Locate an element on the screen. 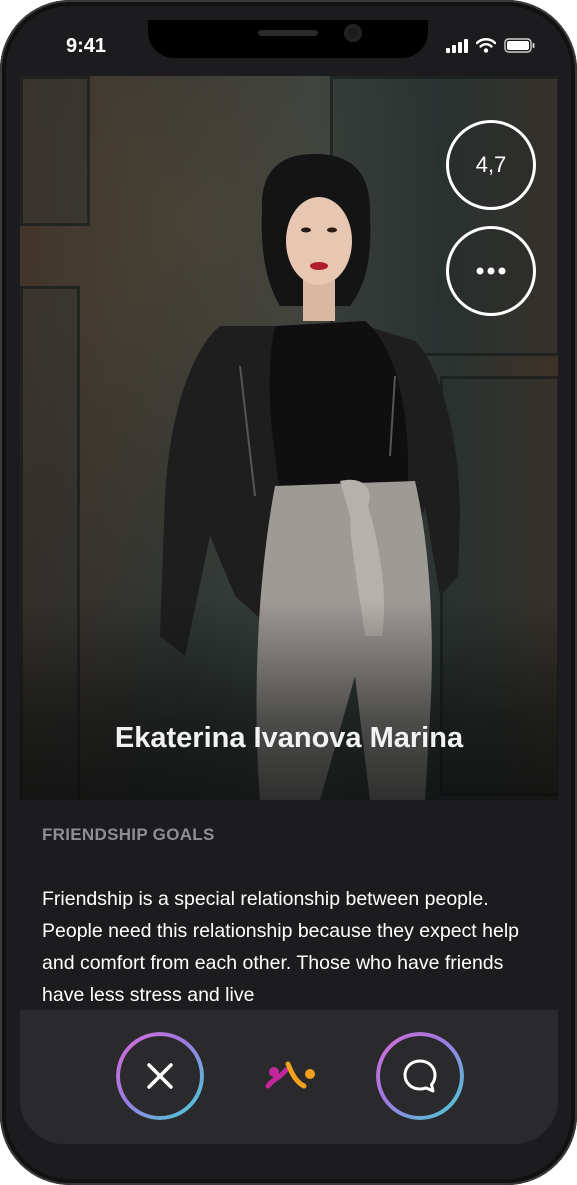  section-title: FRIENDSHIP GOALS is located at coordinates (128, 834).